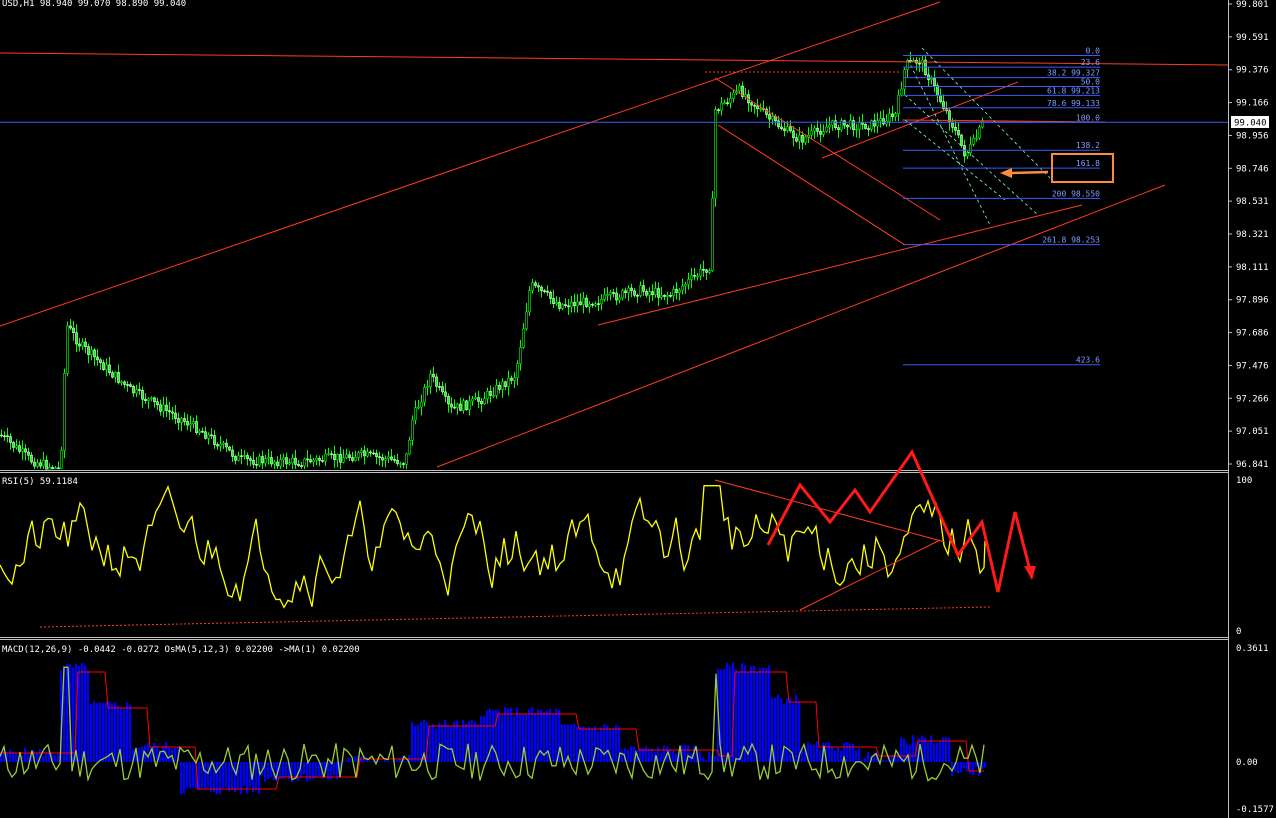  I want to click on price-tick-label: 97.266, so click(1252, 399).